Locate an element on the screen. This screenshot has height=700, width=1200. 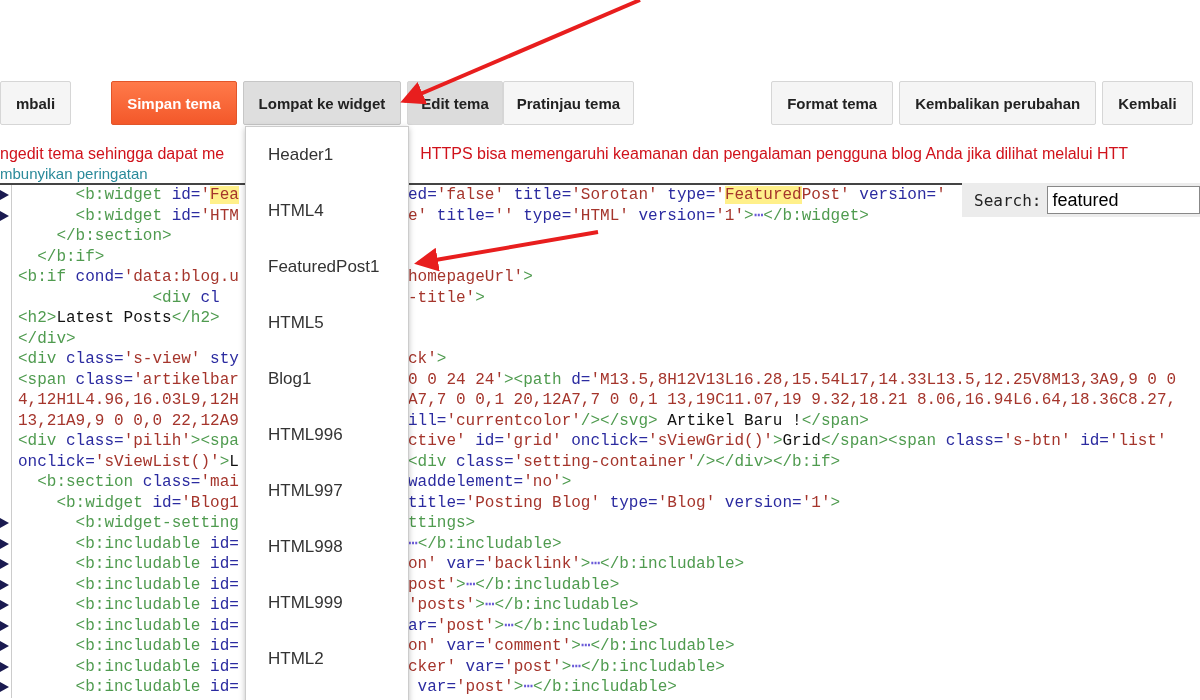
search-label: Search: is located at coordinates (1008, 200).